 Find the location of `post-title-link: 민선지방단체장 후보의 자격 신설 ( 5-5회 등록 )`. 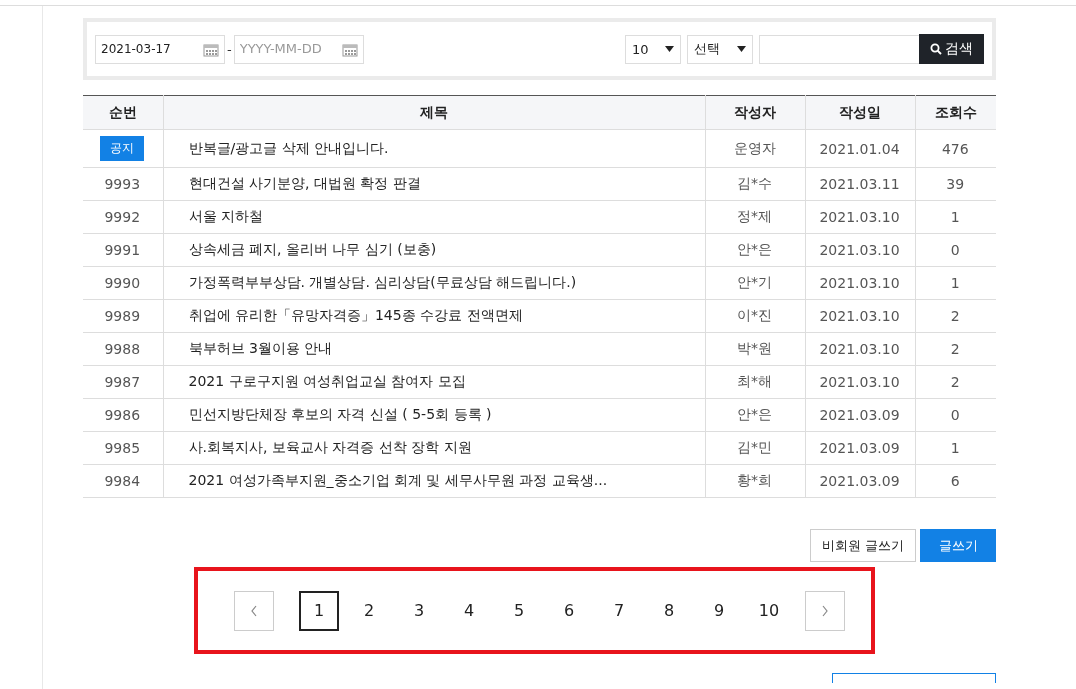

post-title-link: 민선지방단체장 후보의 자격 신설 ( 5-5회 등록 ) is located at coordinates (340, 414).